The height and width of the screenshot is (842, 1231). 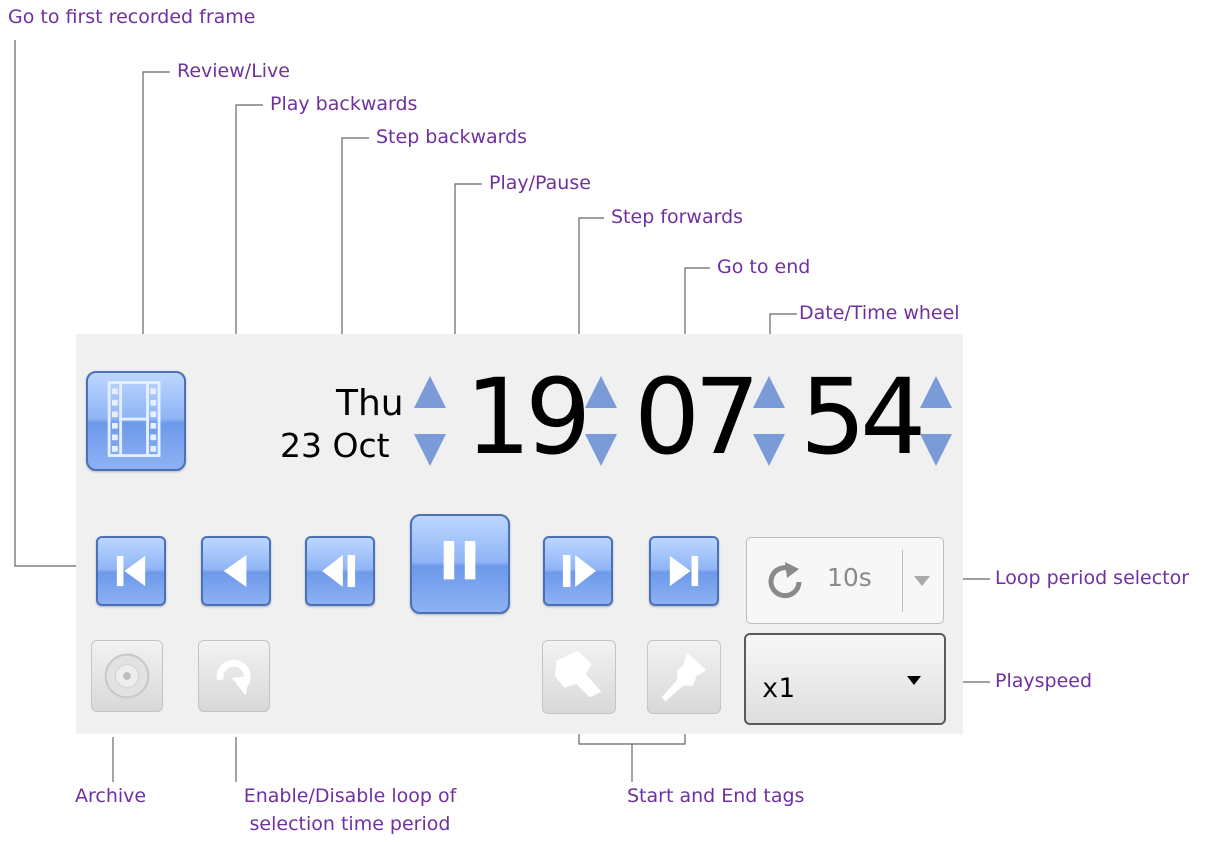 I want to click on go-to-end-button, so click(x=684, y=571).